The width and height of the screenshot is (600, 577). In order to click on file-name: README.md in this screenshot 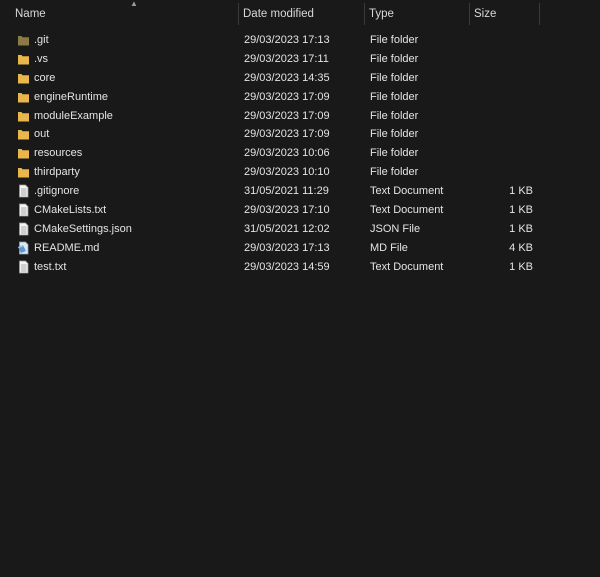, I will do `click(67, 247)`.